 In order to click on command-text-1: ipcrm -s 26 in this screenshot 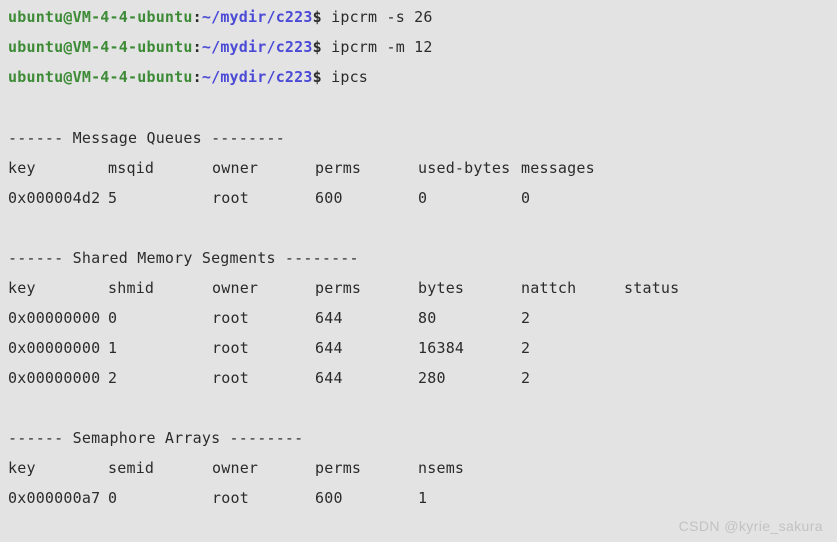, I will do `click(382, 17)`.